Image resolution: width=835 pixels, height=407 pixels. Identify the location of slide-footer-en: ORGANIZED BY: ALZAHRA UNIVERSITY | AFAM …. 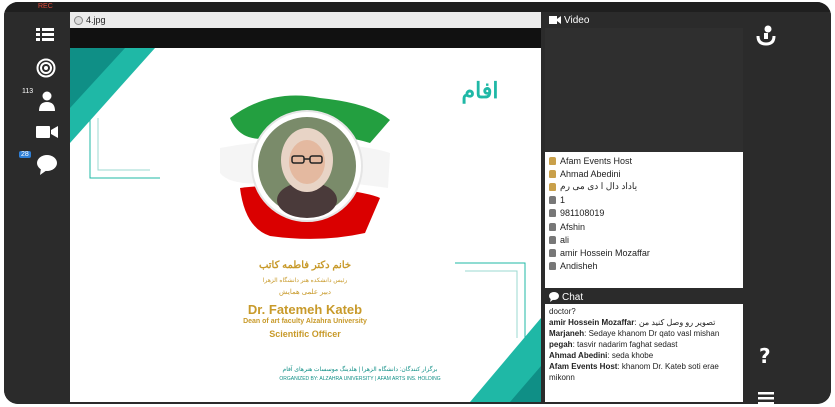
(360, 379).